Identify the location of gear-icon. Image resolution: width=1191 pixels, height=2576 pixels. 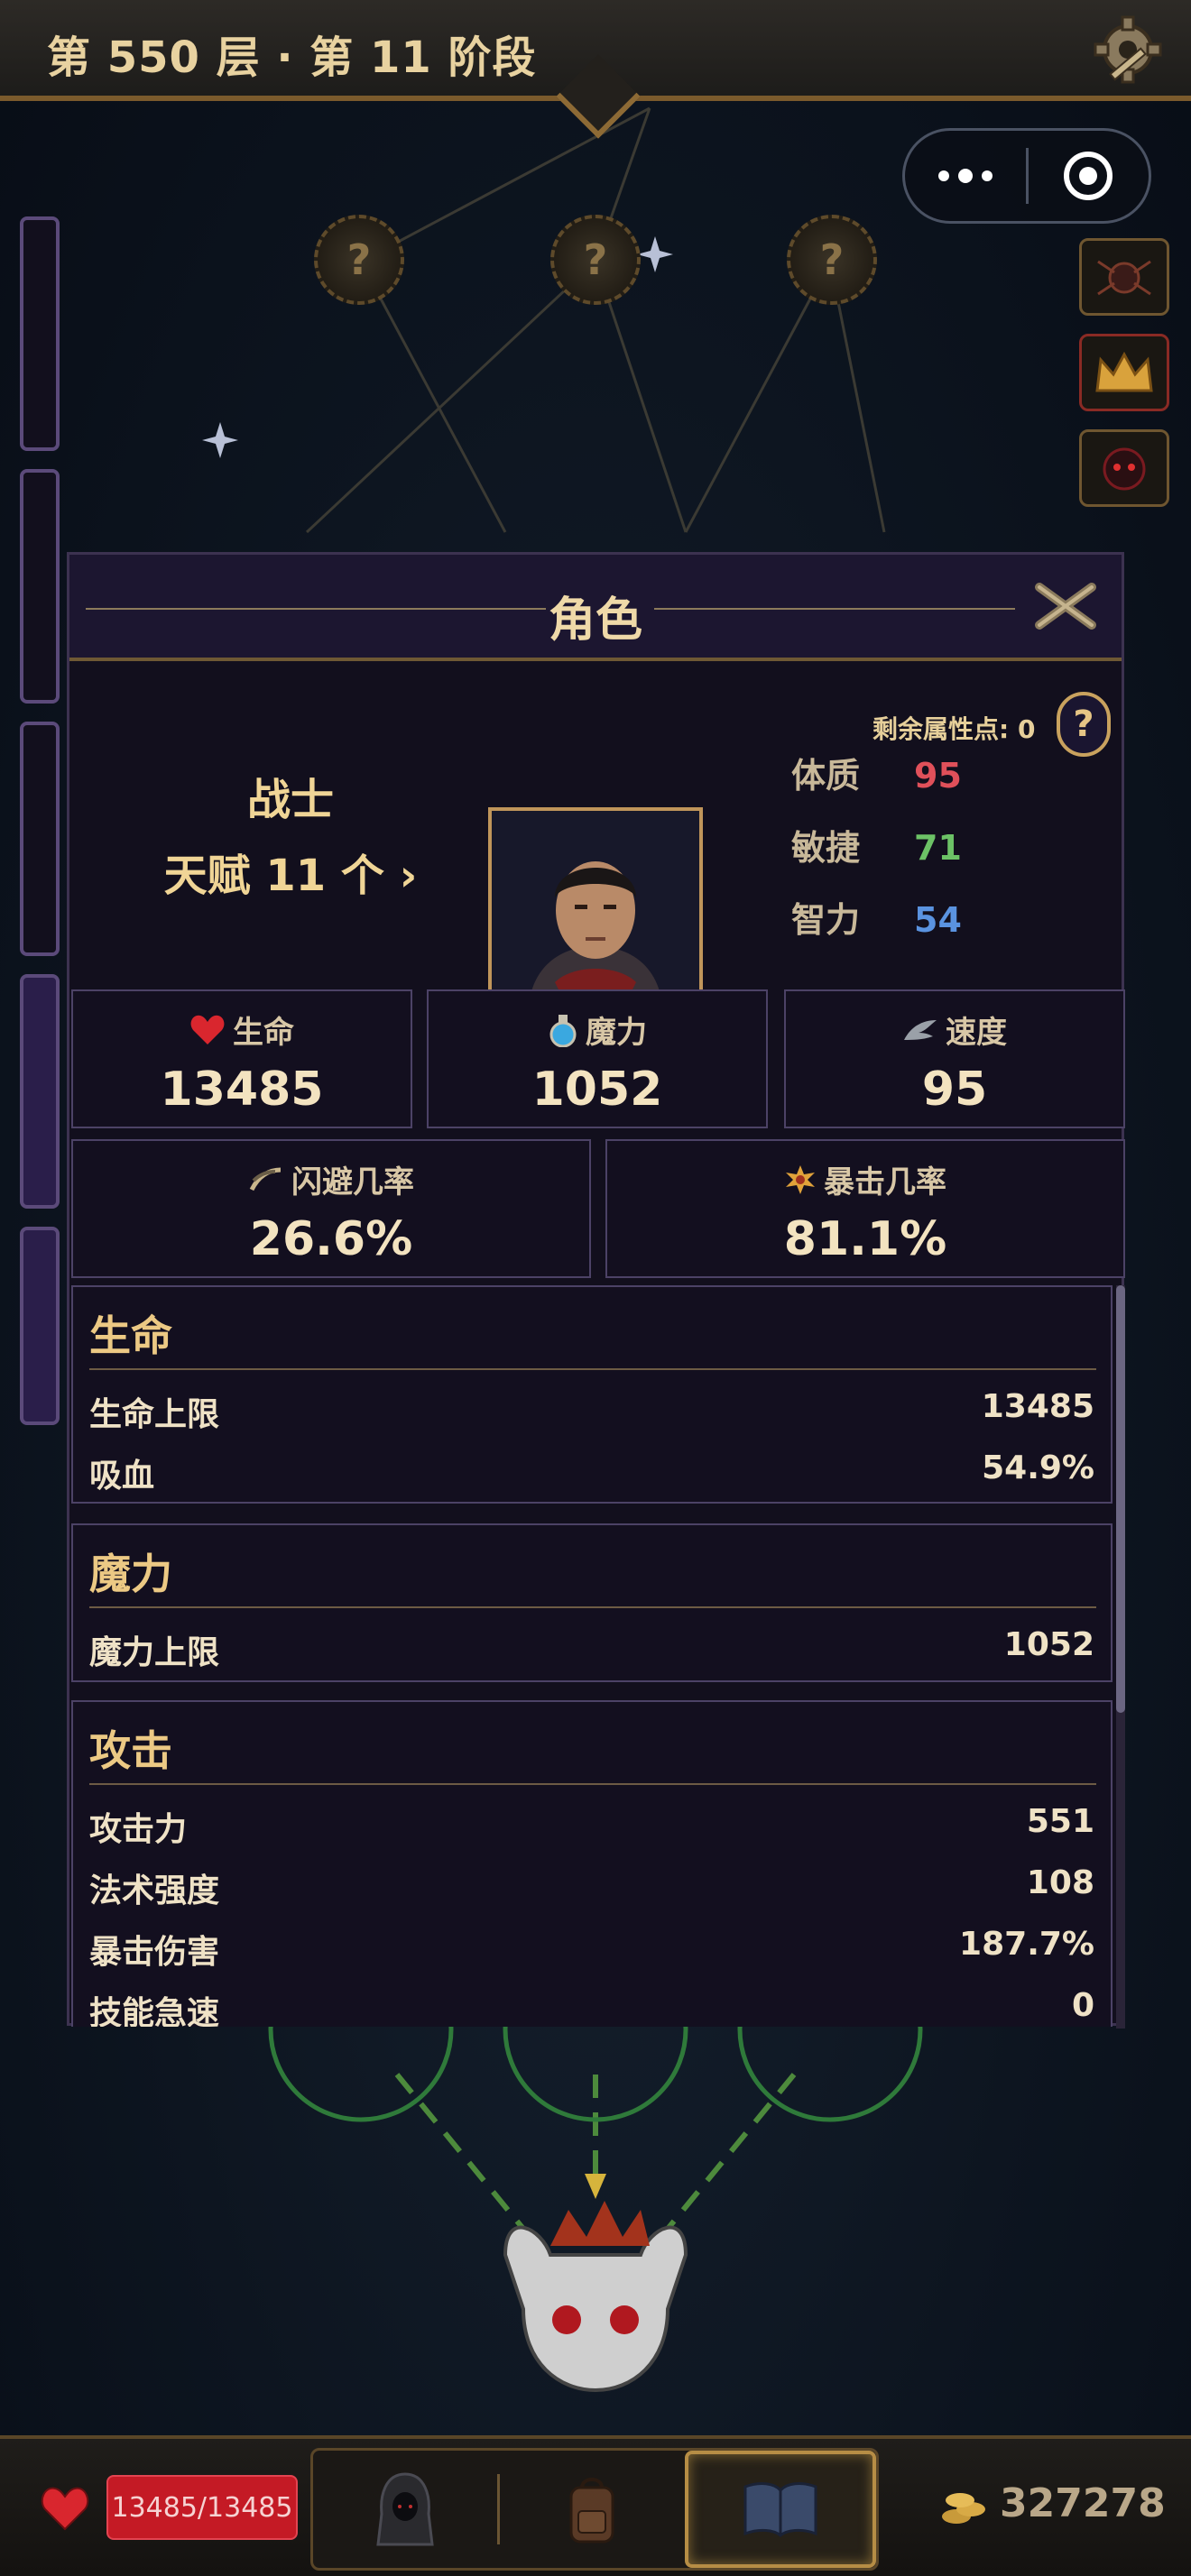
(1128, 49).